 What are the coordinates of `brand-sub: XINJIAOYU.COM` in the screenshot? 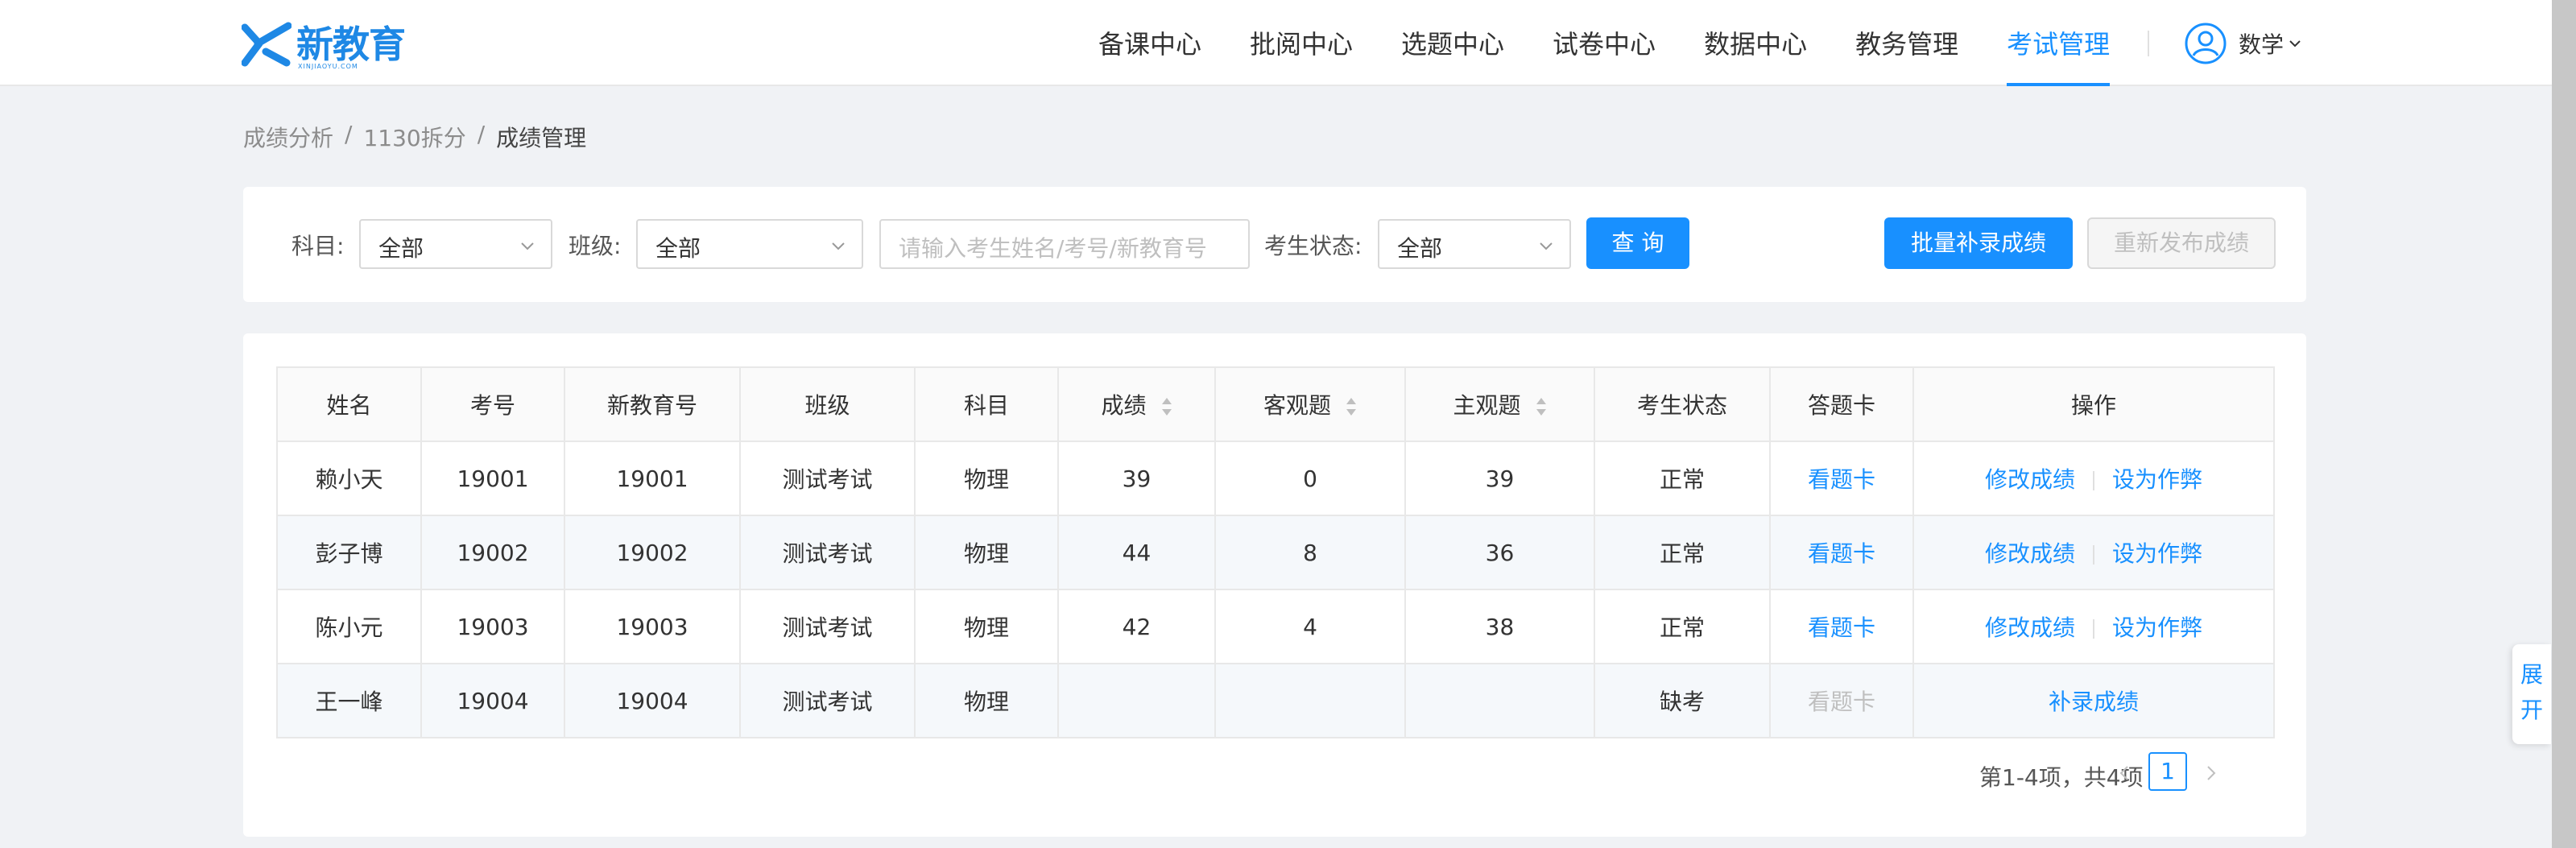 It's located at (328, 66).